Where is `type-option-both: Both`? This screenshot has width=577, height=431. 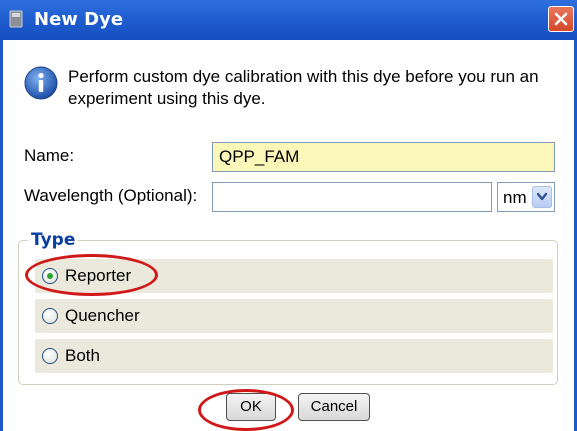
type-option-both: Both is located at coordinates (294, 356).